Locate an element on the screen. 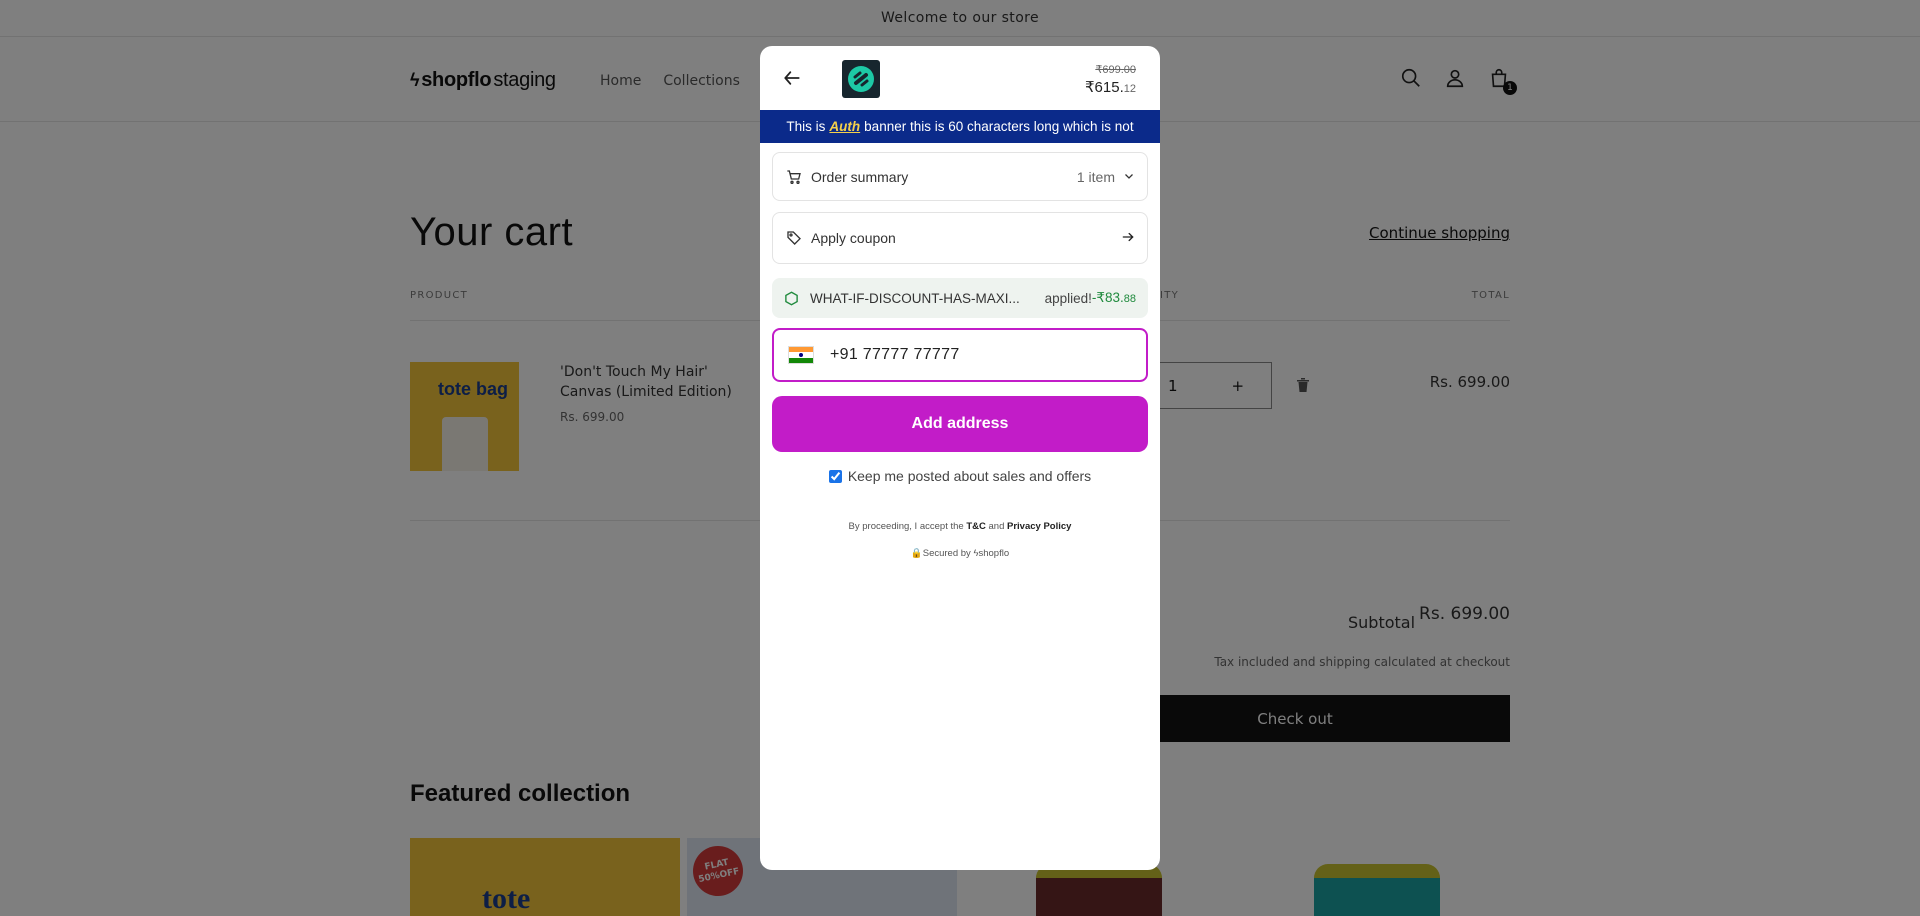 The width and height of the screenshot is (1920, 916). applied-amount-main: -₹83. is located at coordinates (1107, 297).